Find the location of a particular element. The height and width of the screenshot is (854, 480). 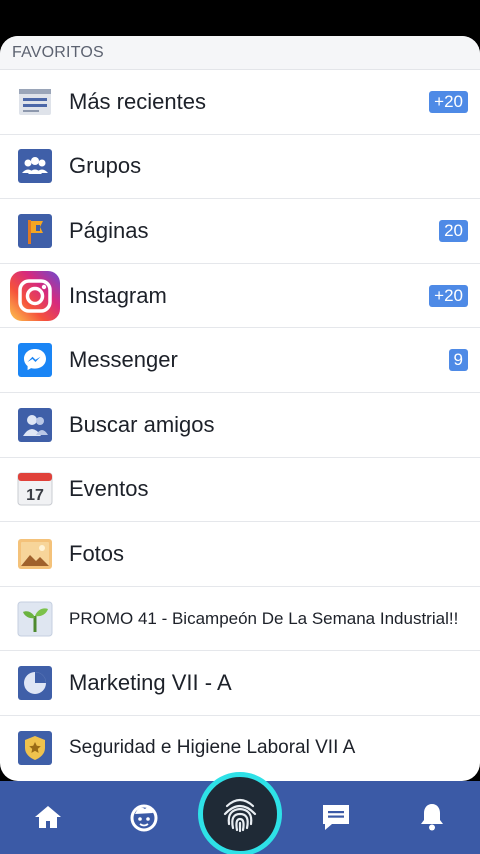

find-friends-icon is located at coordinates (35, 425).